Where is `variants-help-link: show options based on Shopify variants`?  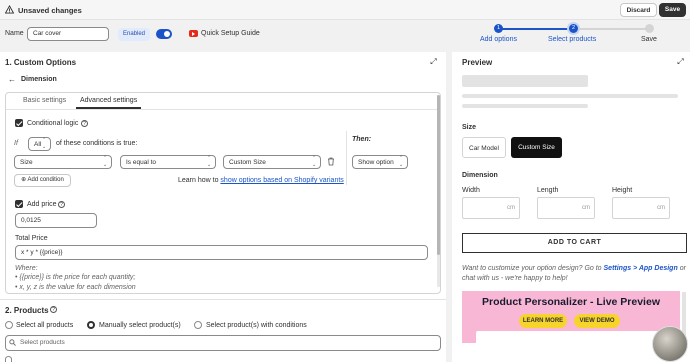
variants-help-link: show options based on Shopify variants is located at coordinates (281, 180).